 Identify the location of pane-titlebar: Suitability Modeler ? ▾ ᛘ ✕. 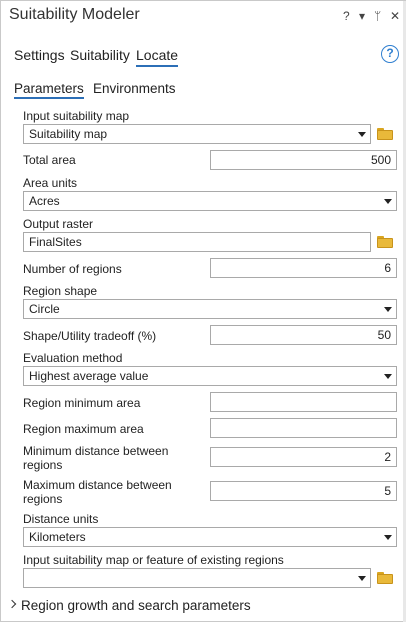
(203, 17).